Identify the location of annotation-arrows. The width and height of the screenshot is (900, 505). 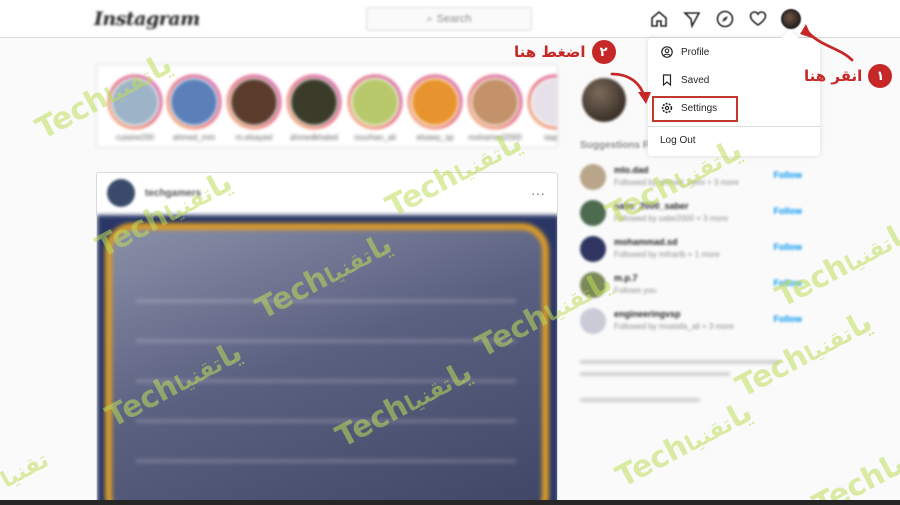
(732, 64).